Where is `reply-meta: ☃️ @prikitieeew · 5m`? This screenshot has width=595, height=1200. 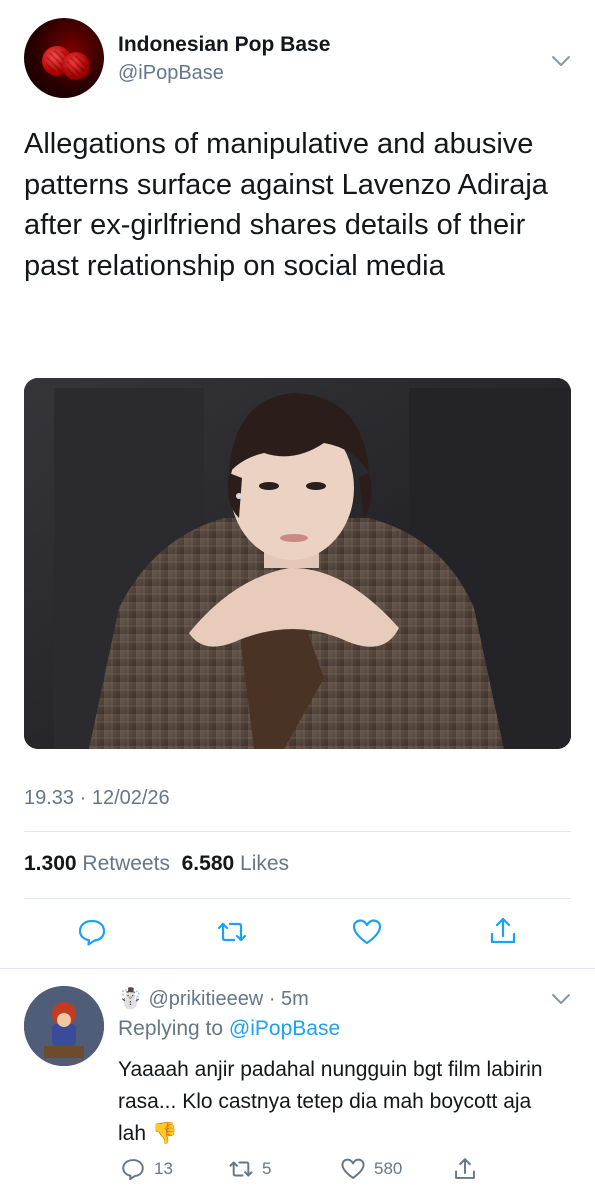
reply-meta: ☃️ @prikitieeew · 5m is located at coordinates (213, 998).